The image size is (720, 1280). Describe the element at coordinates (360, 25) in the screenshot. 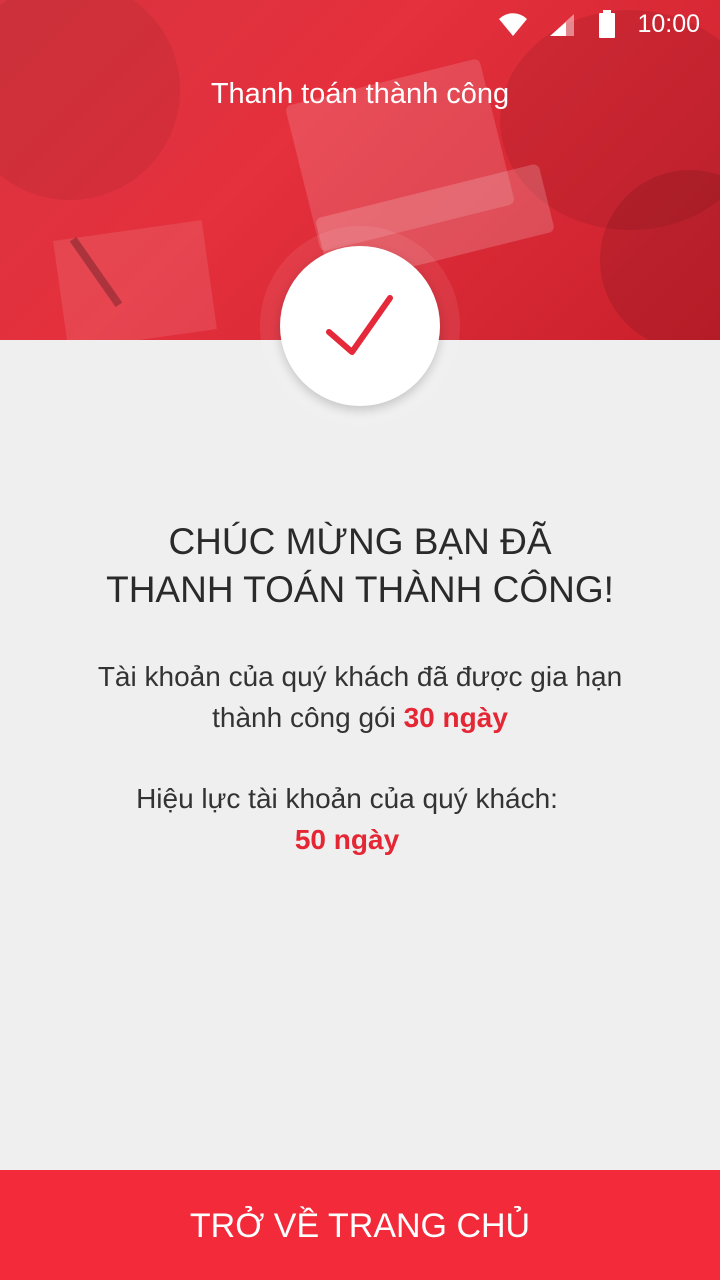

I see `status-bar: 10:00` at that location.